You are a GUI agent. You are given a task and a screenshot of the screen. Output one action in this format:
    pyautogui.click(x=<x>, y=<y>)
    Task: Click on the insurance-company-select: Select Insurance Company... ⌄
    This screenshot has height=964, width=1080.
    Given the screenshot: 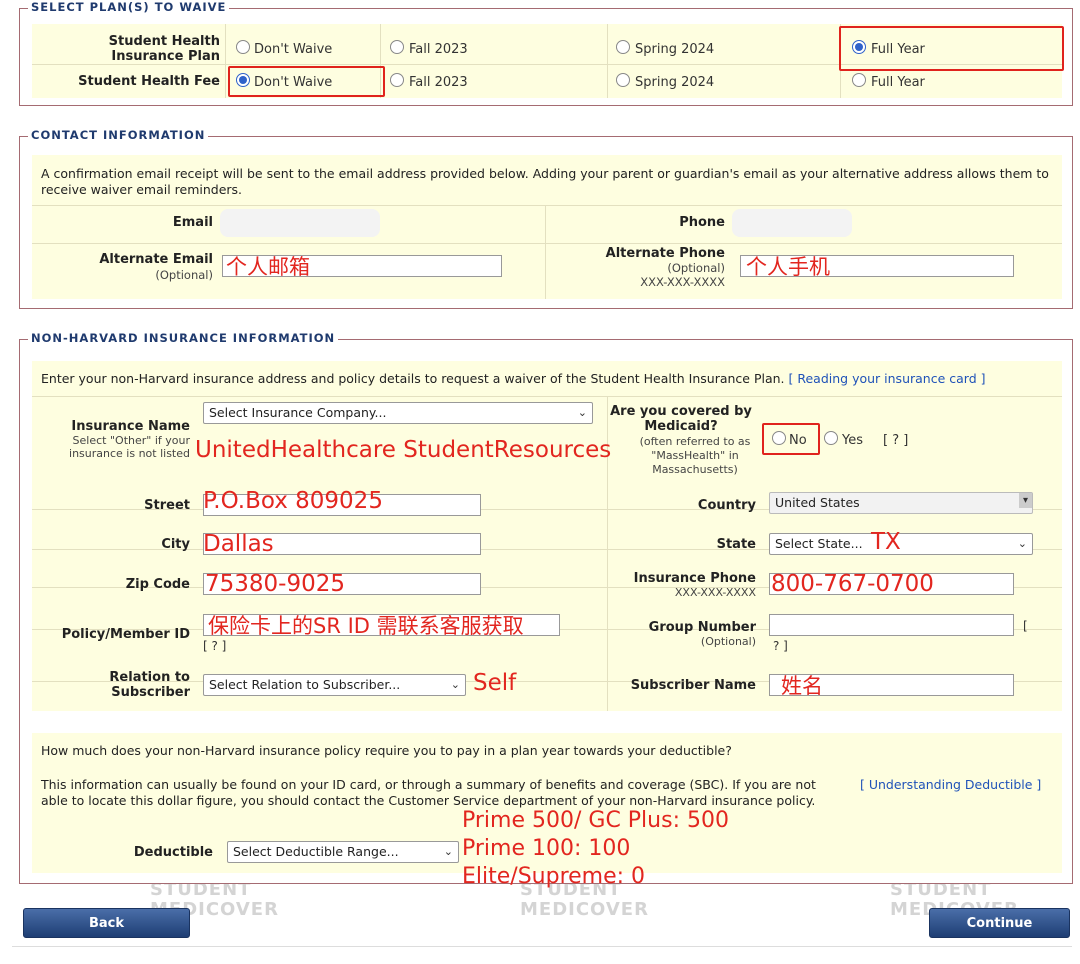 What is the action you would take?
    pyautogui.click(x=398, y=413)
    